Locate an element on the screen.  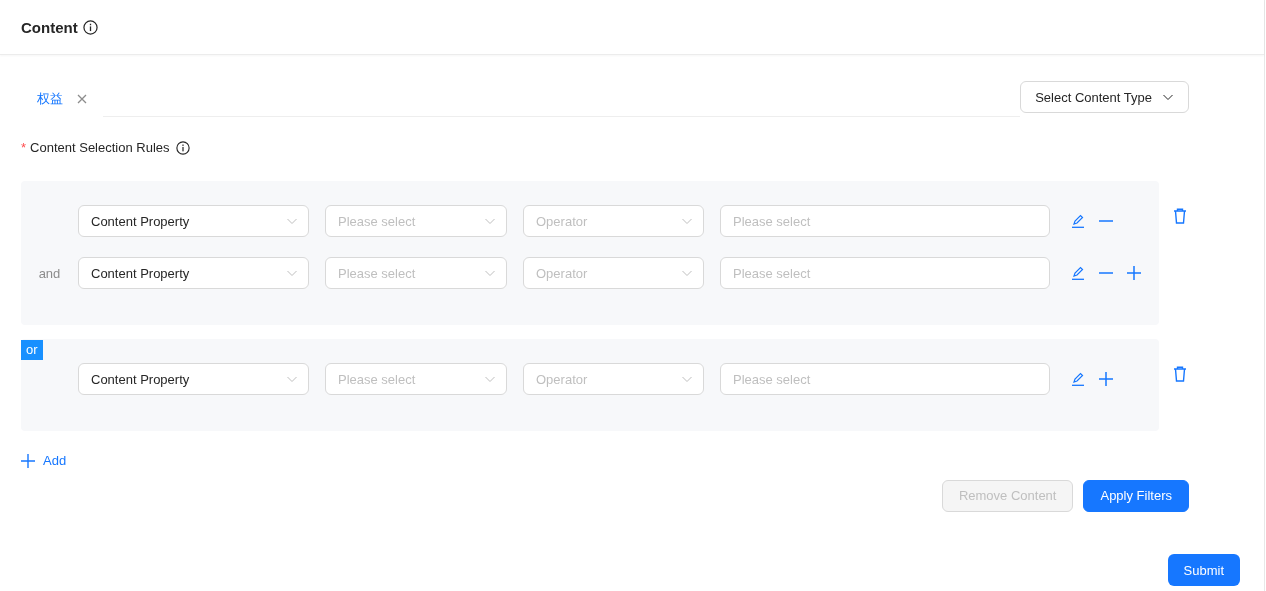
section-title: Content is located at coordinates (49, 27).